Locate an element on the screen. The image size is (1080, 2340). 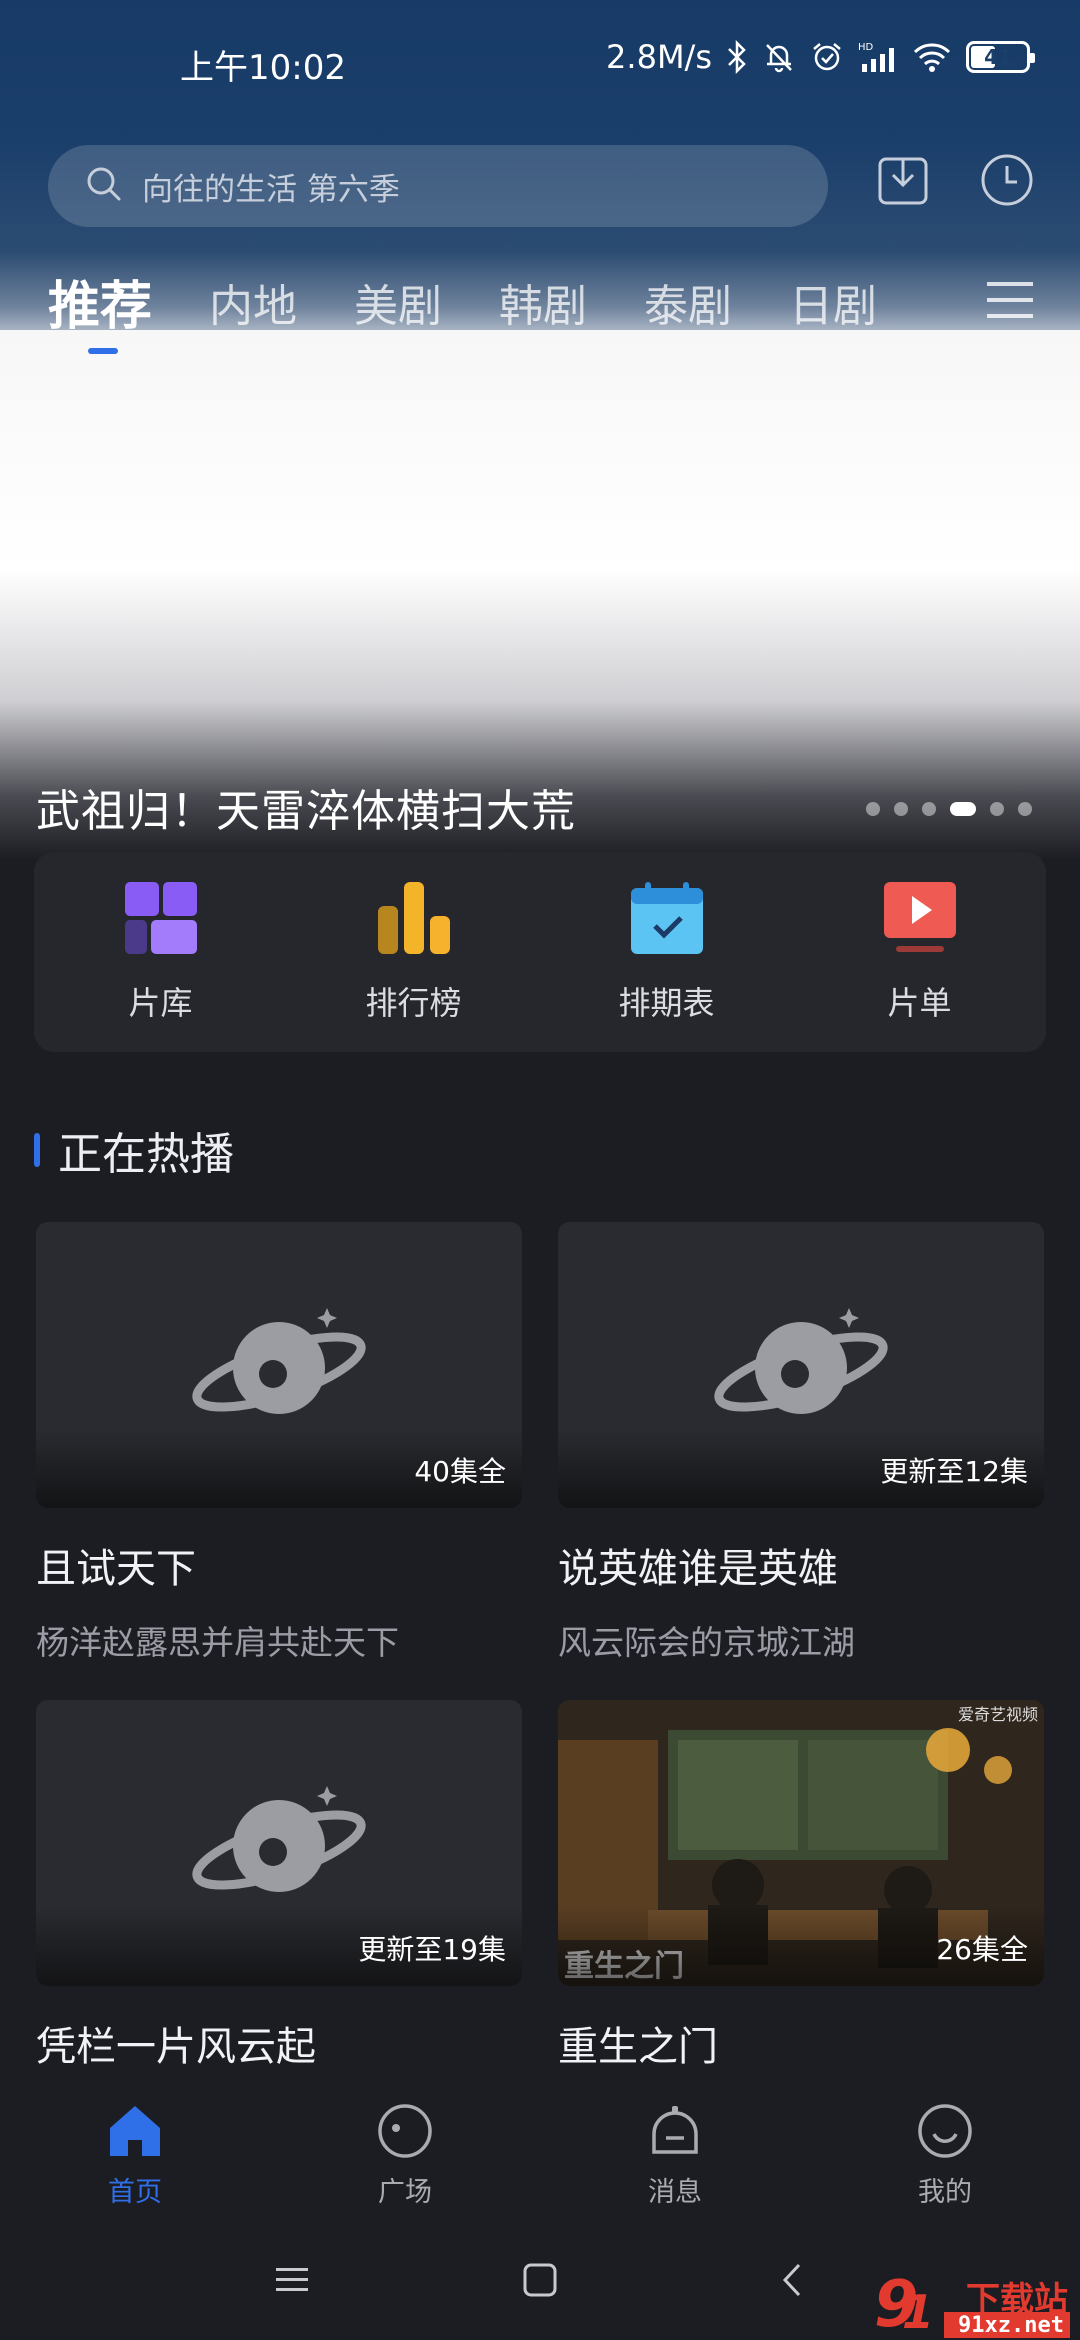
drama-card: 更新至19集 凭栏一片风云起 is located at coordinates (279, 1886).